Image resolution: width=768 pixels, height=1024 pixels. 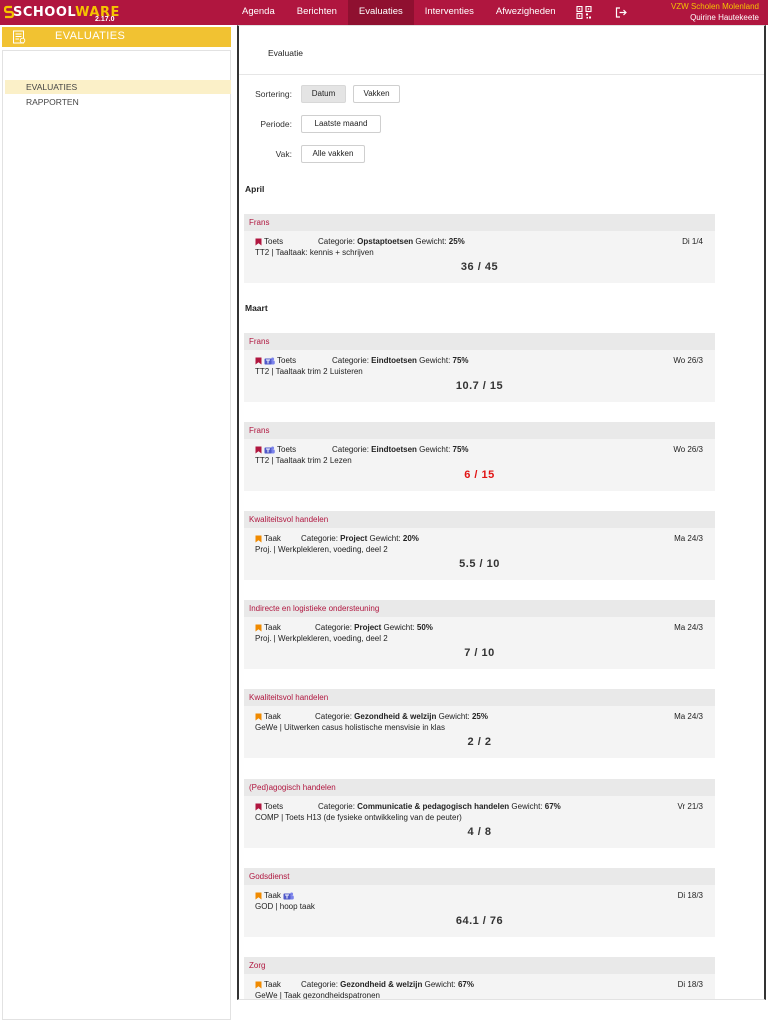 I want to click on eval-score: 5.5 / 10, so click(x=479, y=564).